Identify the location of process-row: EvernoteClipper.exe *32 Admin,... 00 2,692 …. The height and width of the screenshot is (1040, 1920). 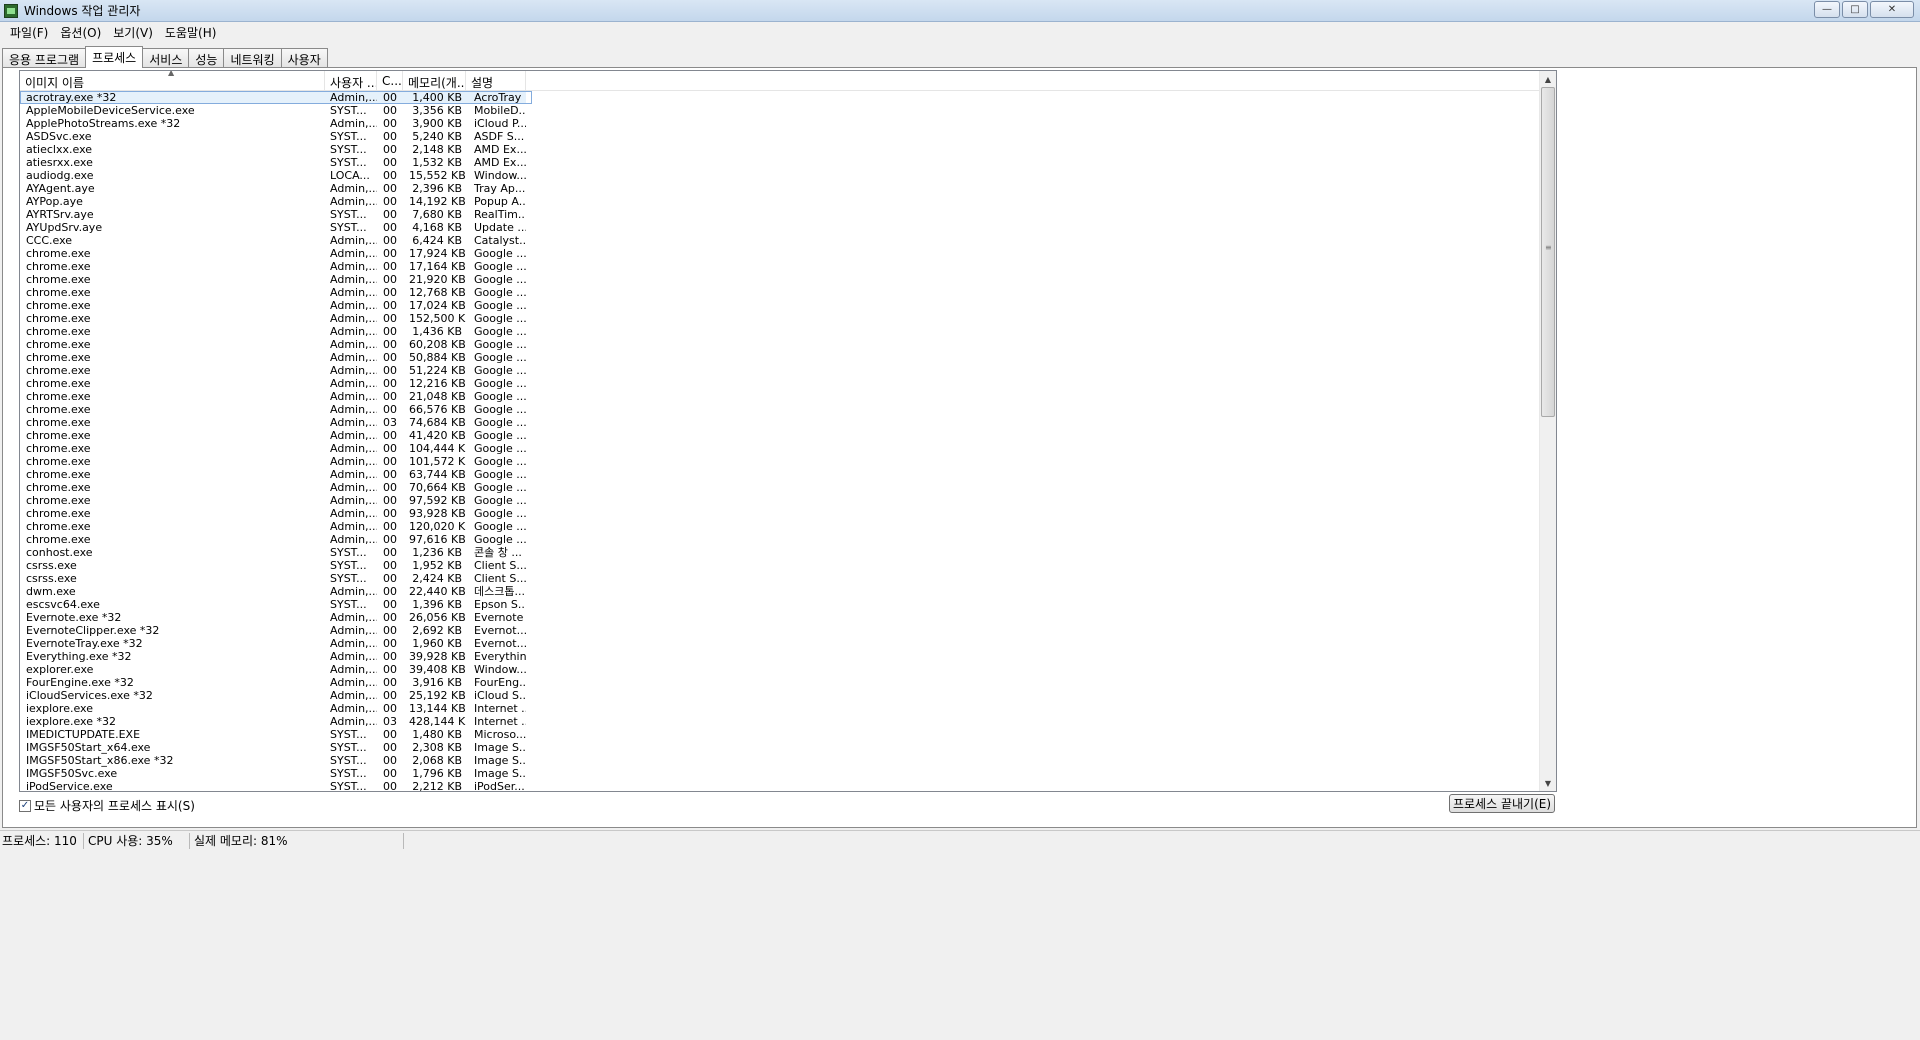
(780, 630).